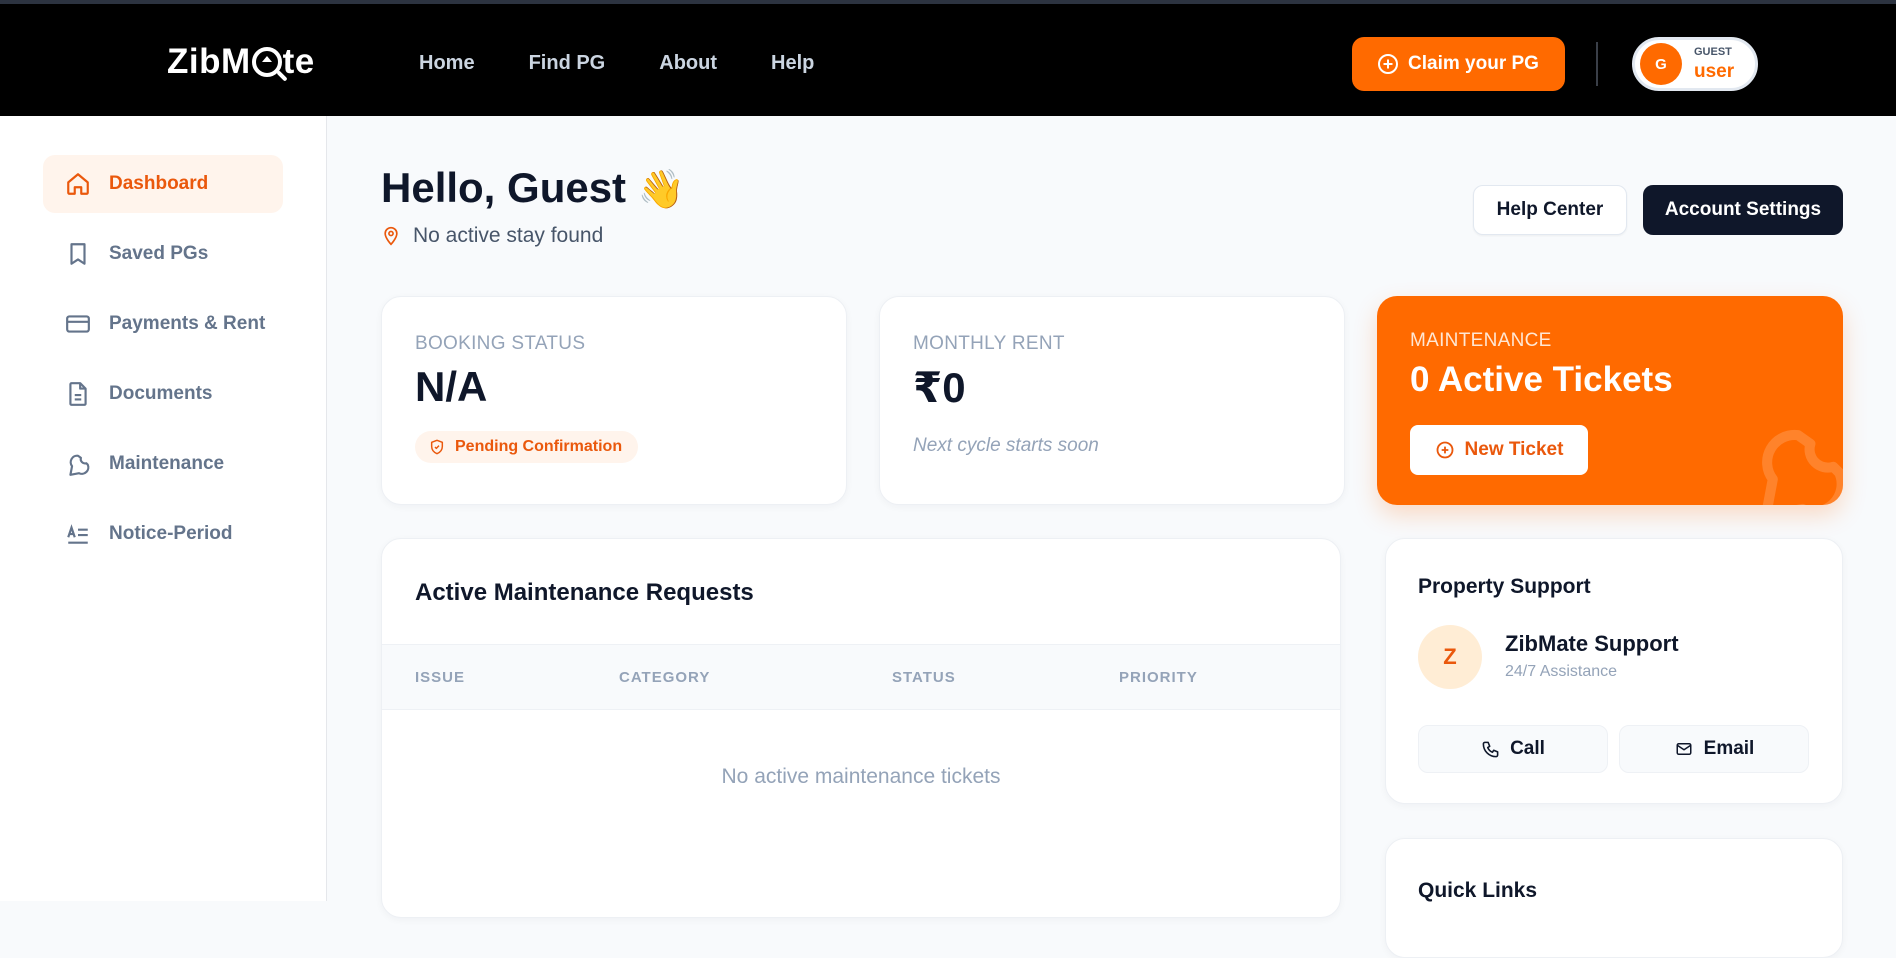  Describe the element at coordinates (1684, 749) in the screenshot. I see `mail-icon` at that location.